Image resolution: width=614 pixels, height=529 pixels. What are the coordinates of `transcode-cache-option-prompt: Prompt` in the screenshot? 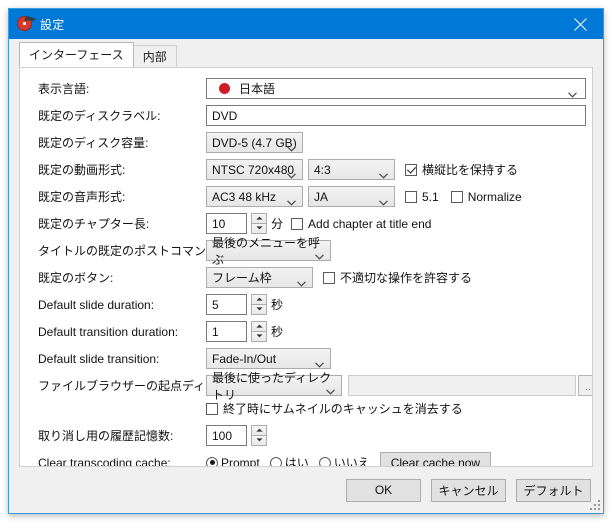 It's located at (233, 461).